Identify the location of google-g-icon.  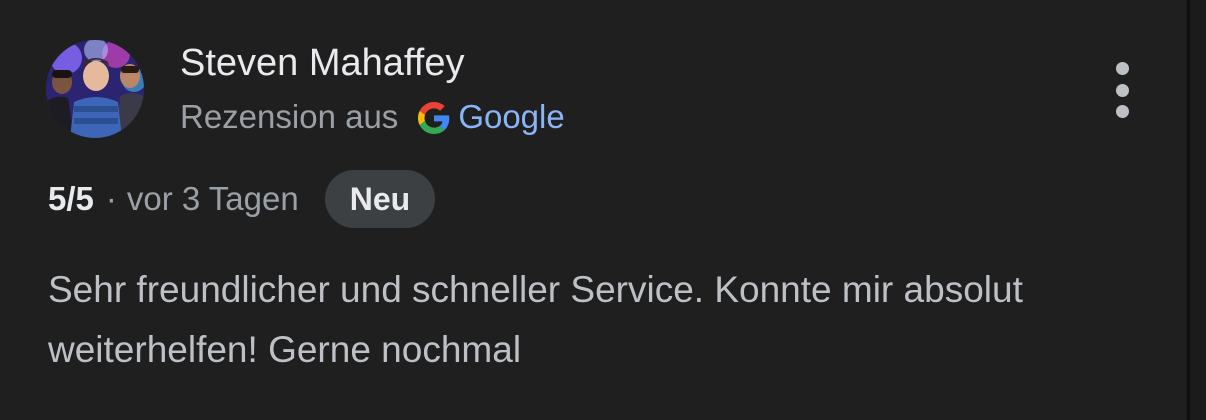
(434, 118).